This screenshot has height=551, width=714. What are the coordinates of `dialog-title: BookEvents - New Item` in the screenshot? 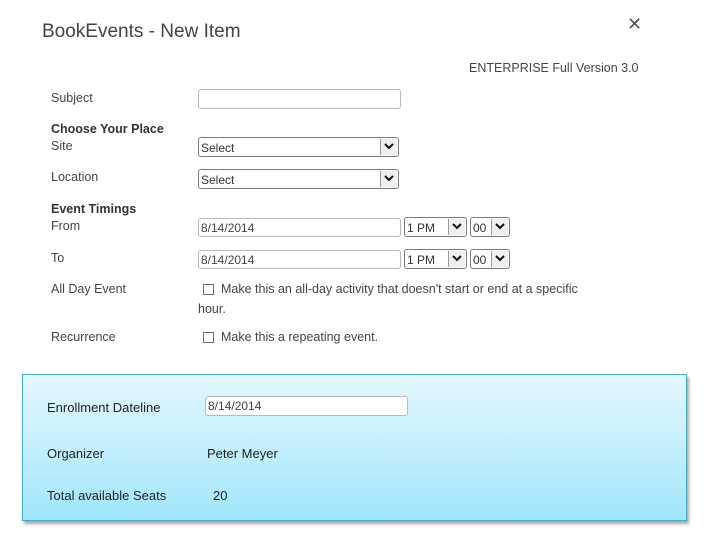 It's located at (141, 31).